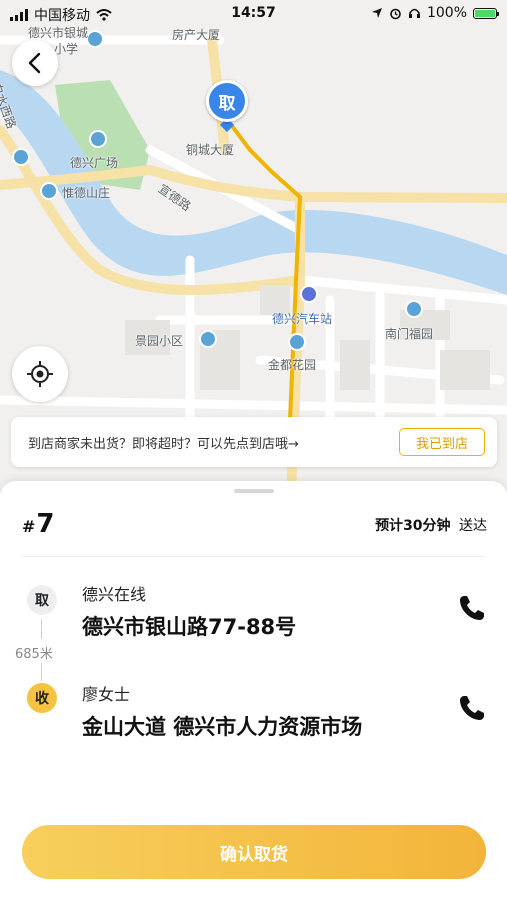 The height and width of the screenshot is (900, 507). I want to click on arrival-notice-bar: 到店商家未出货？即将超时？可以先点到店哦→ 我已到店, so click(254, 442).